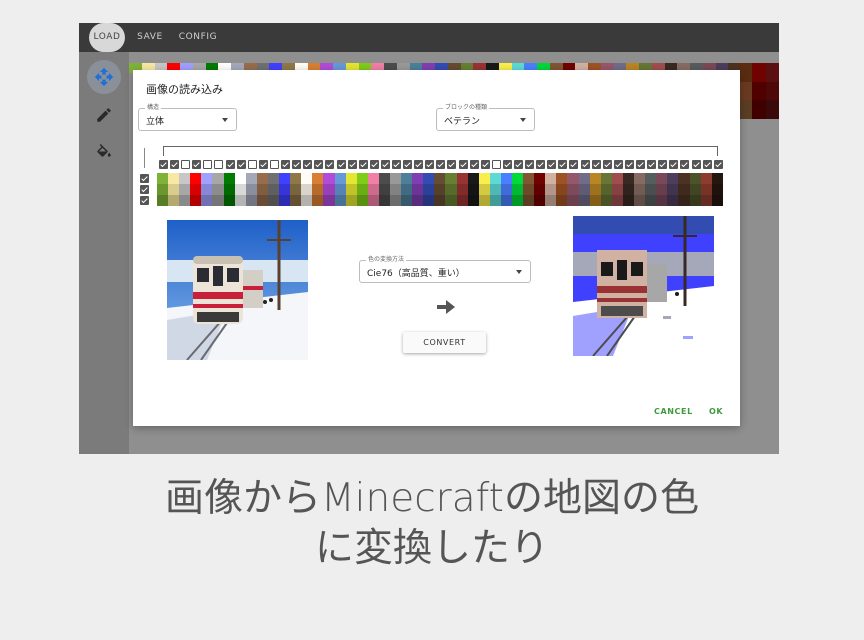 The image size is (864, 640). Describe the element at coordinates (187, 117) in the screenshot. I see `shape-select: 構造 立体` at that location.